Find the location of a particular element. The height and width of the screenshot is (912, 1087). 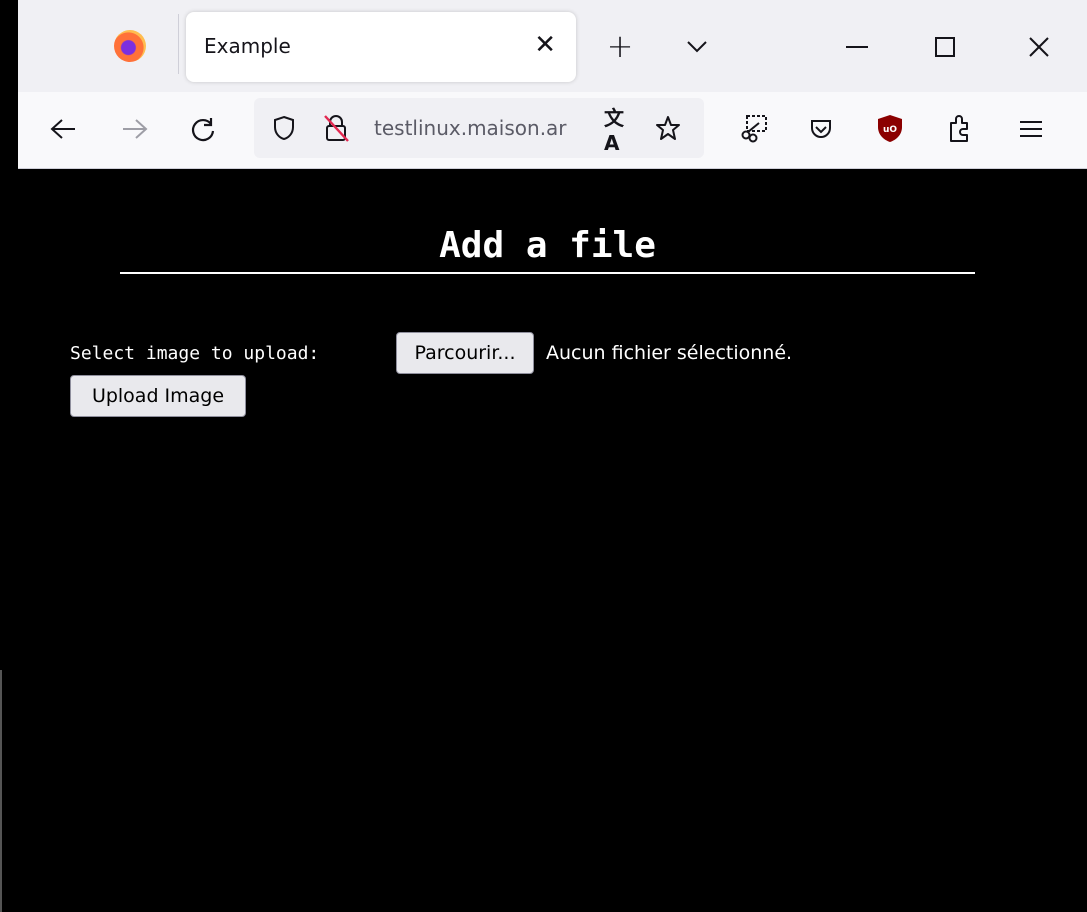

url-bar: testlinux.maison.ar 文A is located at coordinates (479, 128).